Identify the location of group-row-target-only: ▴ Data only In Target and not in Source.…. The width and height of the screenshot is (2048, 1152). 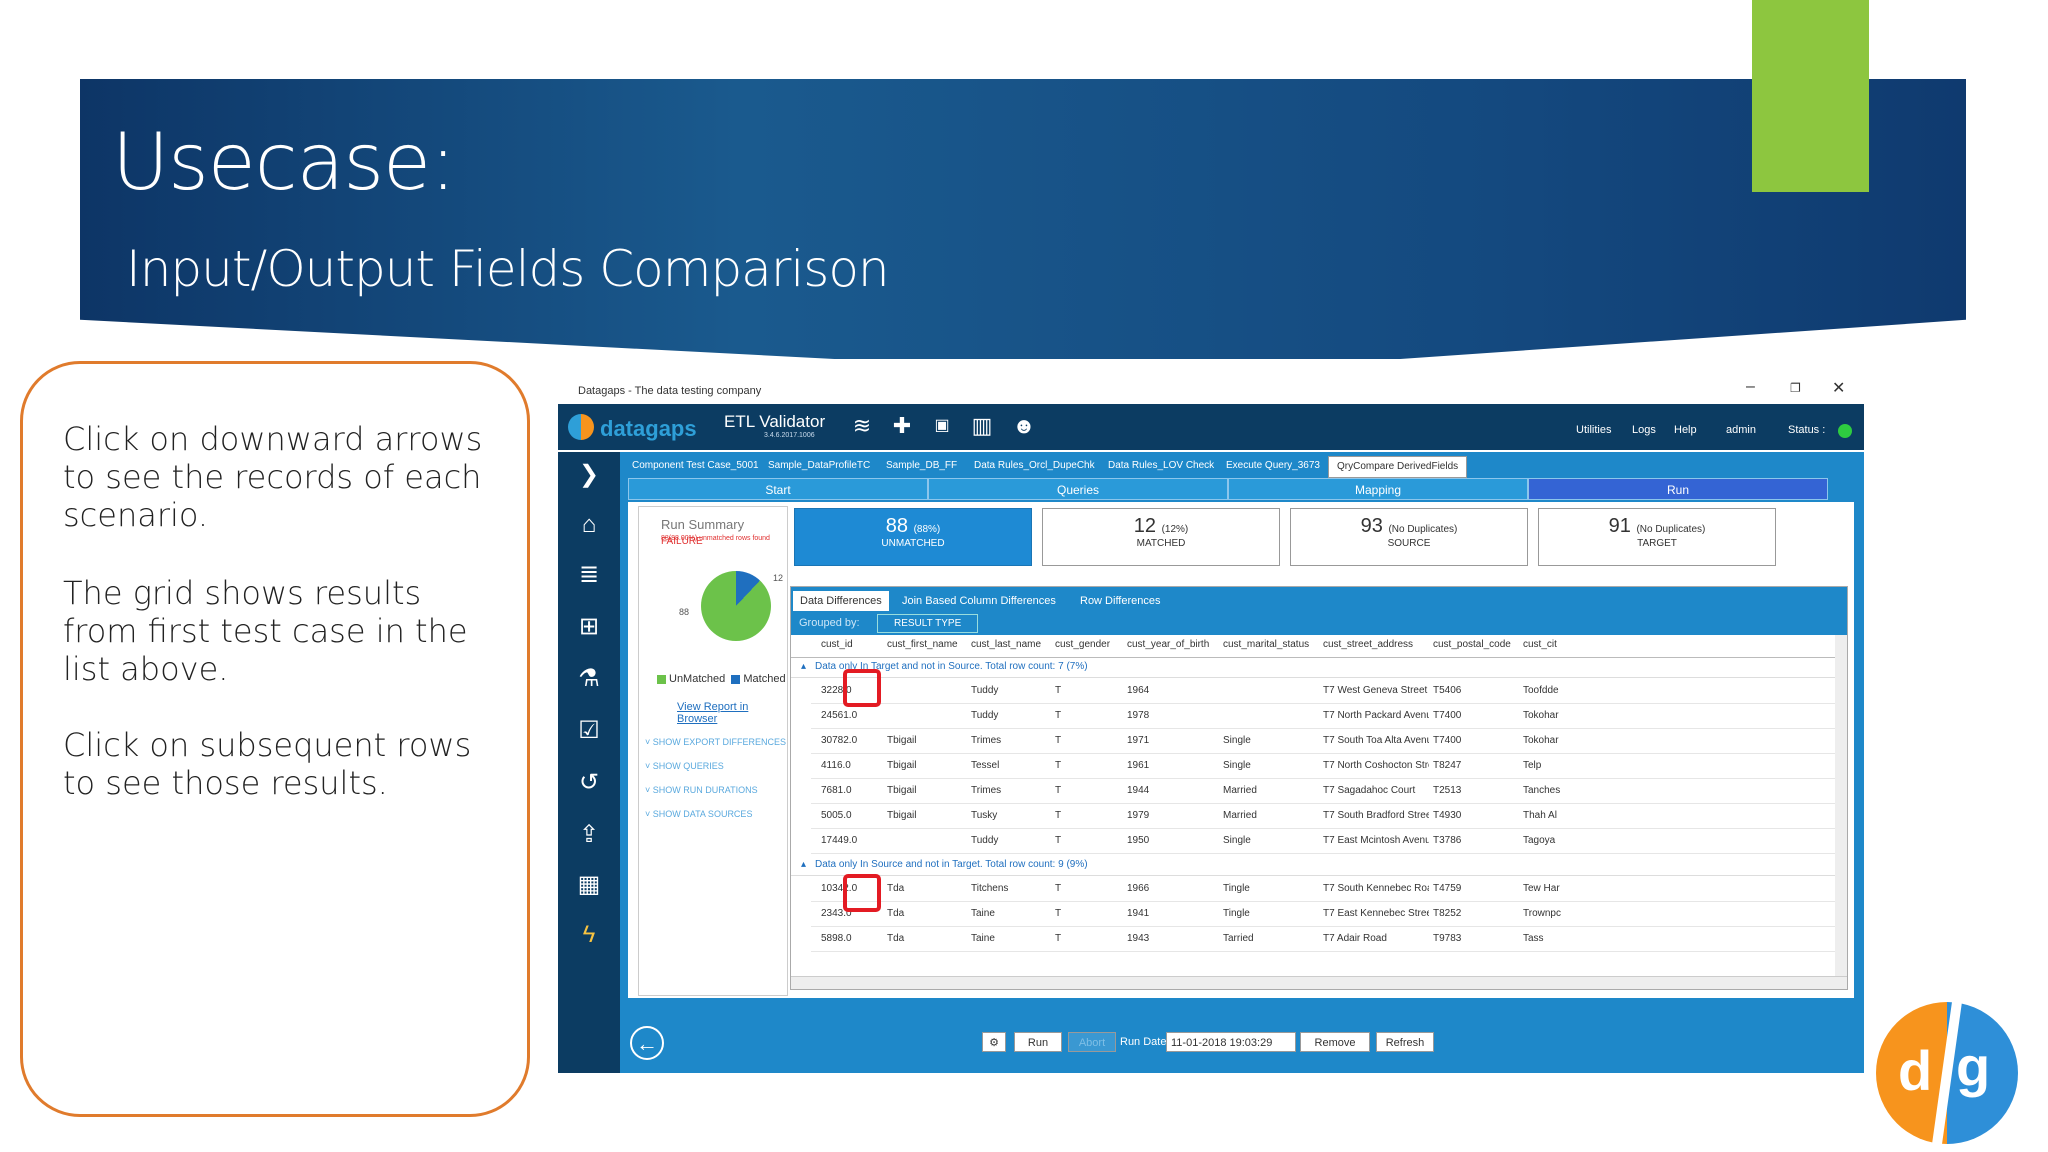
(1314, 667).